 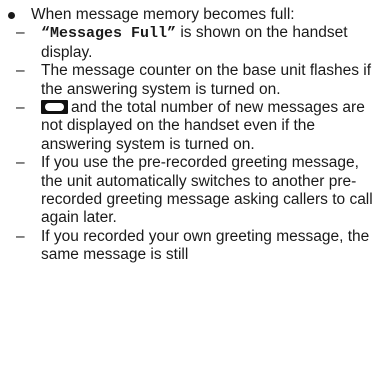 What do you see at coordinates (11, 15) in the screenshot?
I see `bullet-dot-icon` at bounding box center [11, 15].